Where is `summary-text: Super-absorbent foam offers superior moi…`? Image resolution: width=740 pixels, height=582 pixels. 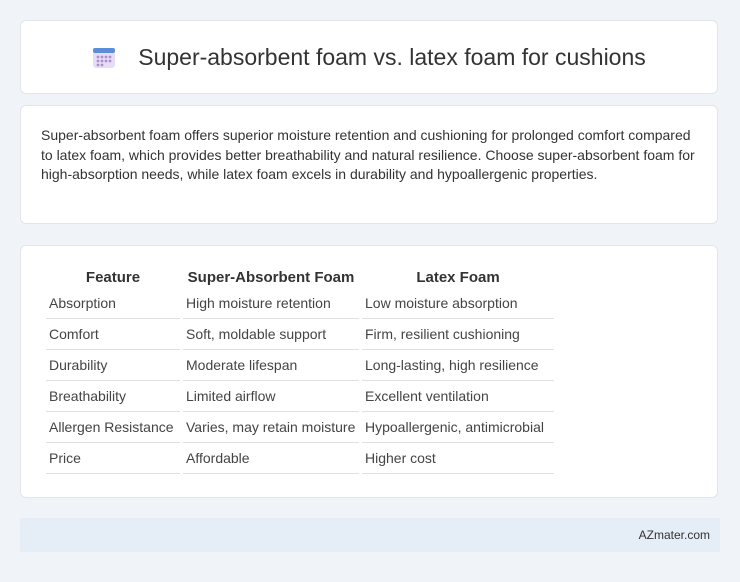 summary-text: Super-absorbent foam offers superior moi… is located at coordinates (368, 154).